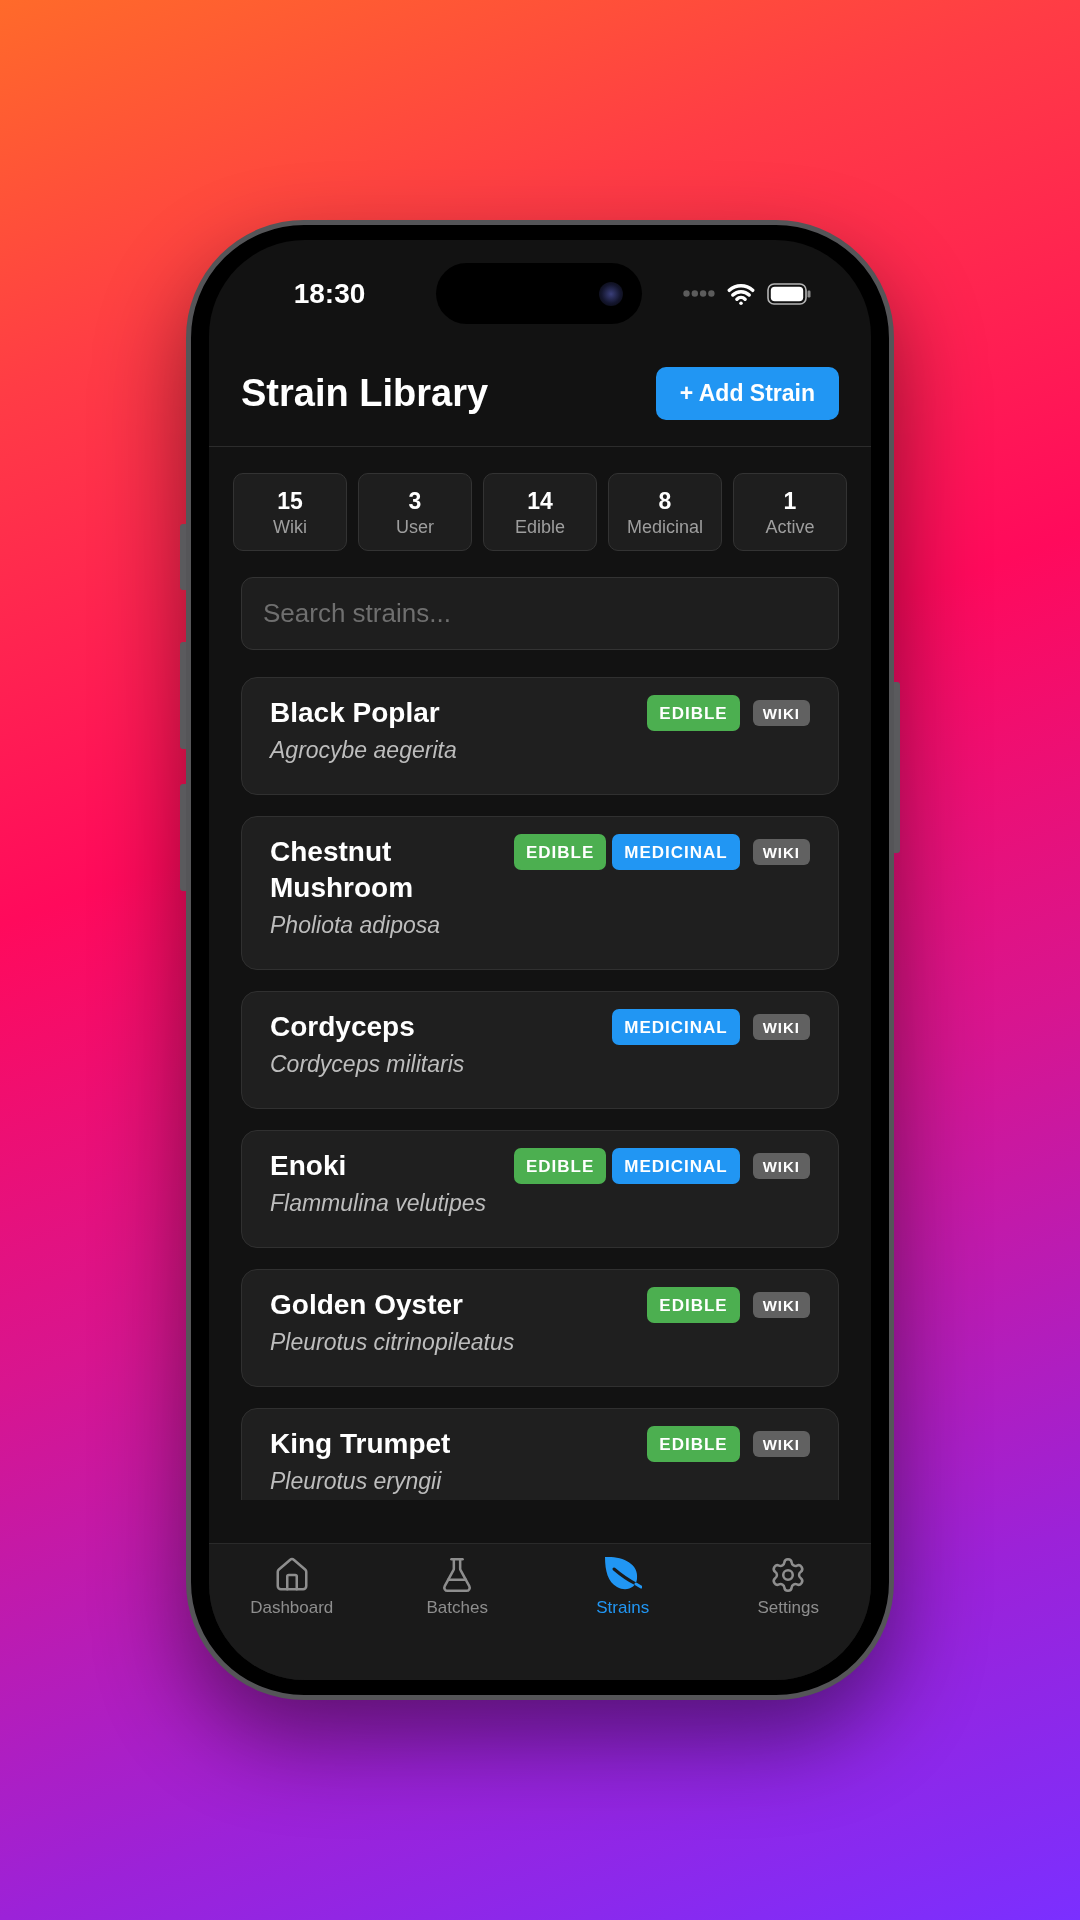 Image resolution: width=1080 pixels, height=1920 pixels. Describe the element at coordinates (329, 293) in the screenshot. I see `status-time: 18:30` at that location.